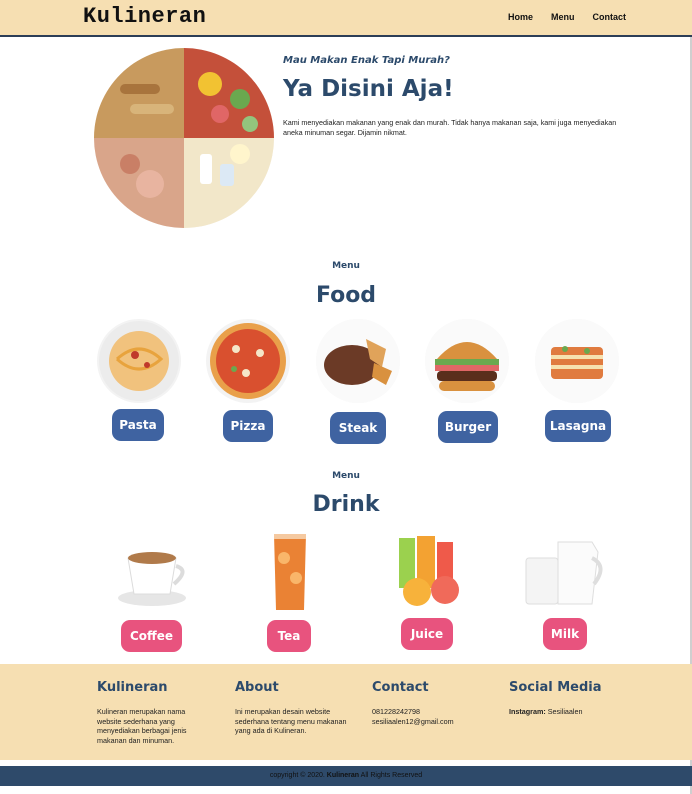  What do you see at coordinates (565, 634) in the screenshot?
I see `milk-button: Milk` at bounding box center [565, 634].